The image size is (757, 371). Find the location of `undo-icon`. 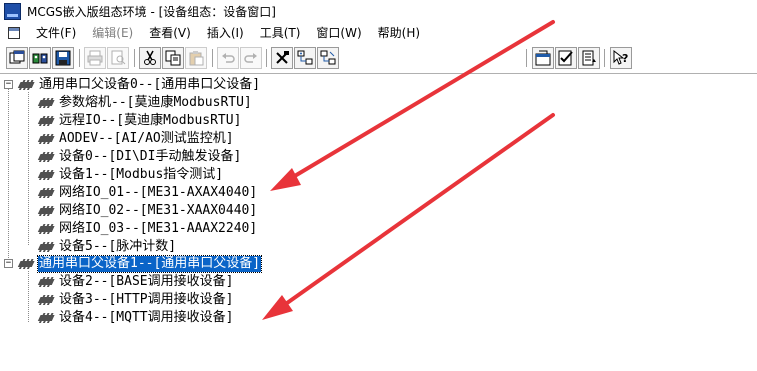

undo-icon is located at coordinates (228, 58).